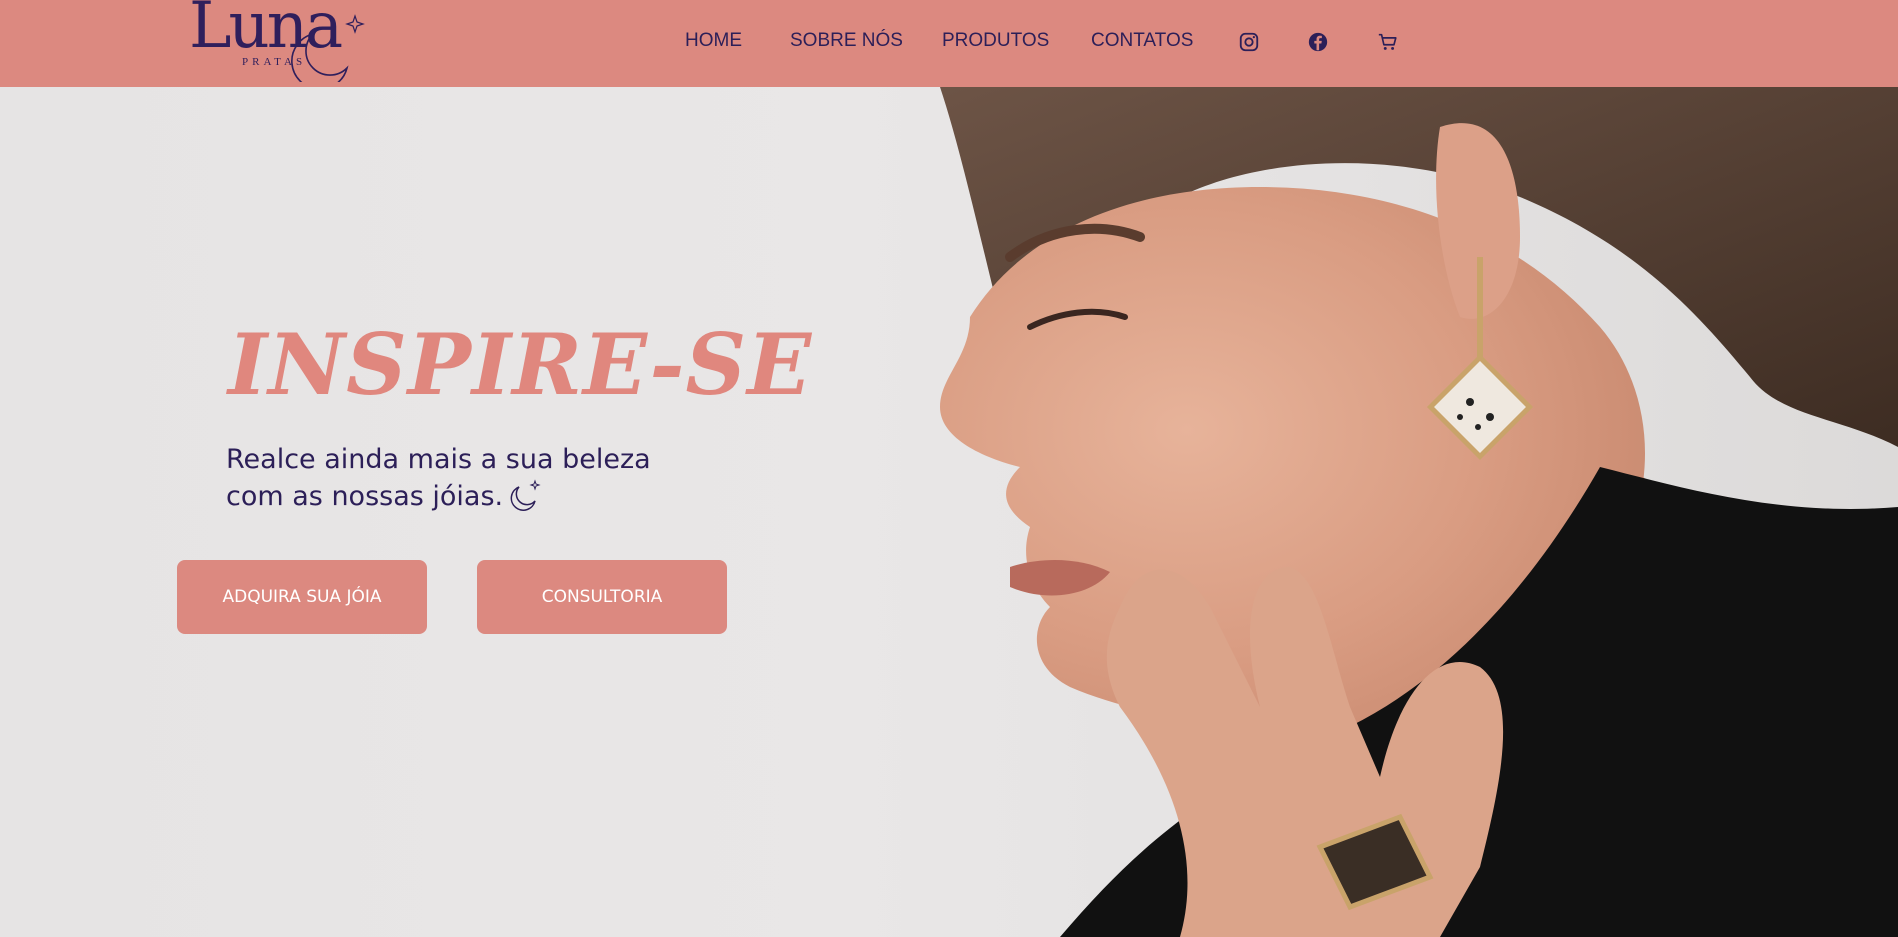 The image size is (1898, 937). What do you see at coordinates (1318, 42) in the screenshot?
I see `facebook-icon` at bounding box center [1318, 42].